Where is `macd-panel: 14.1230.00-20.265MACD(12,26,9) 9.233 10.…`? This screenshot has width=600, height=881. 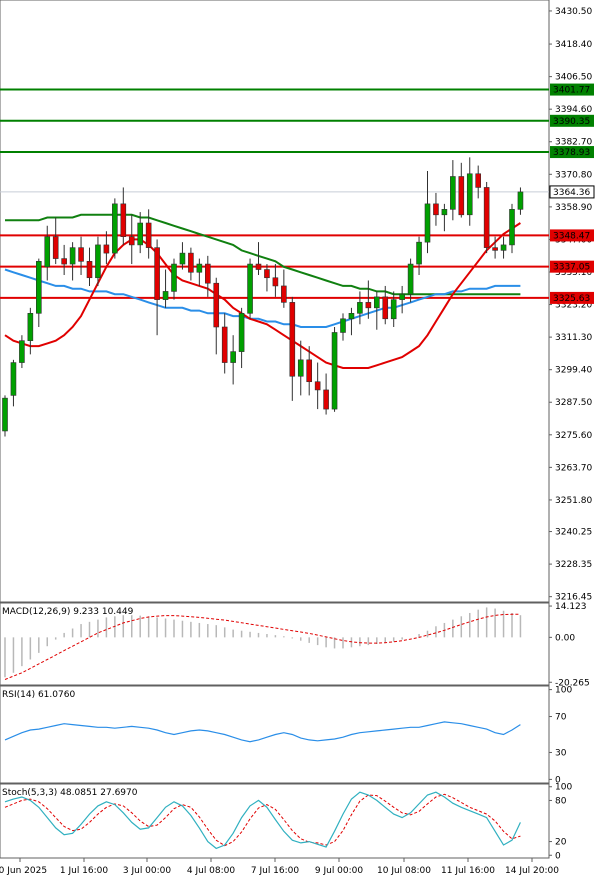 macd-panel: 14.1230.00-20.265MACD(12,26,9) 9.233 10.… is located at coordinates (295, 645).